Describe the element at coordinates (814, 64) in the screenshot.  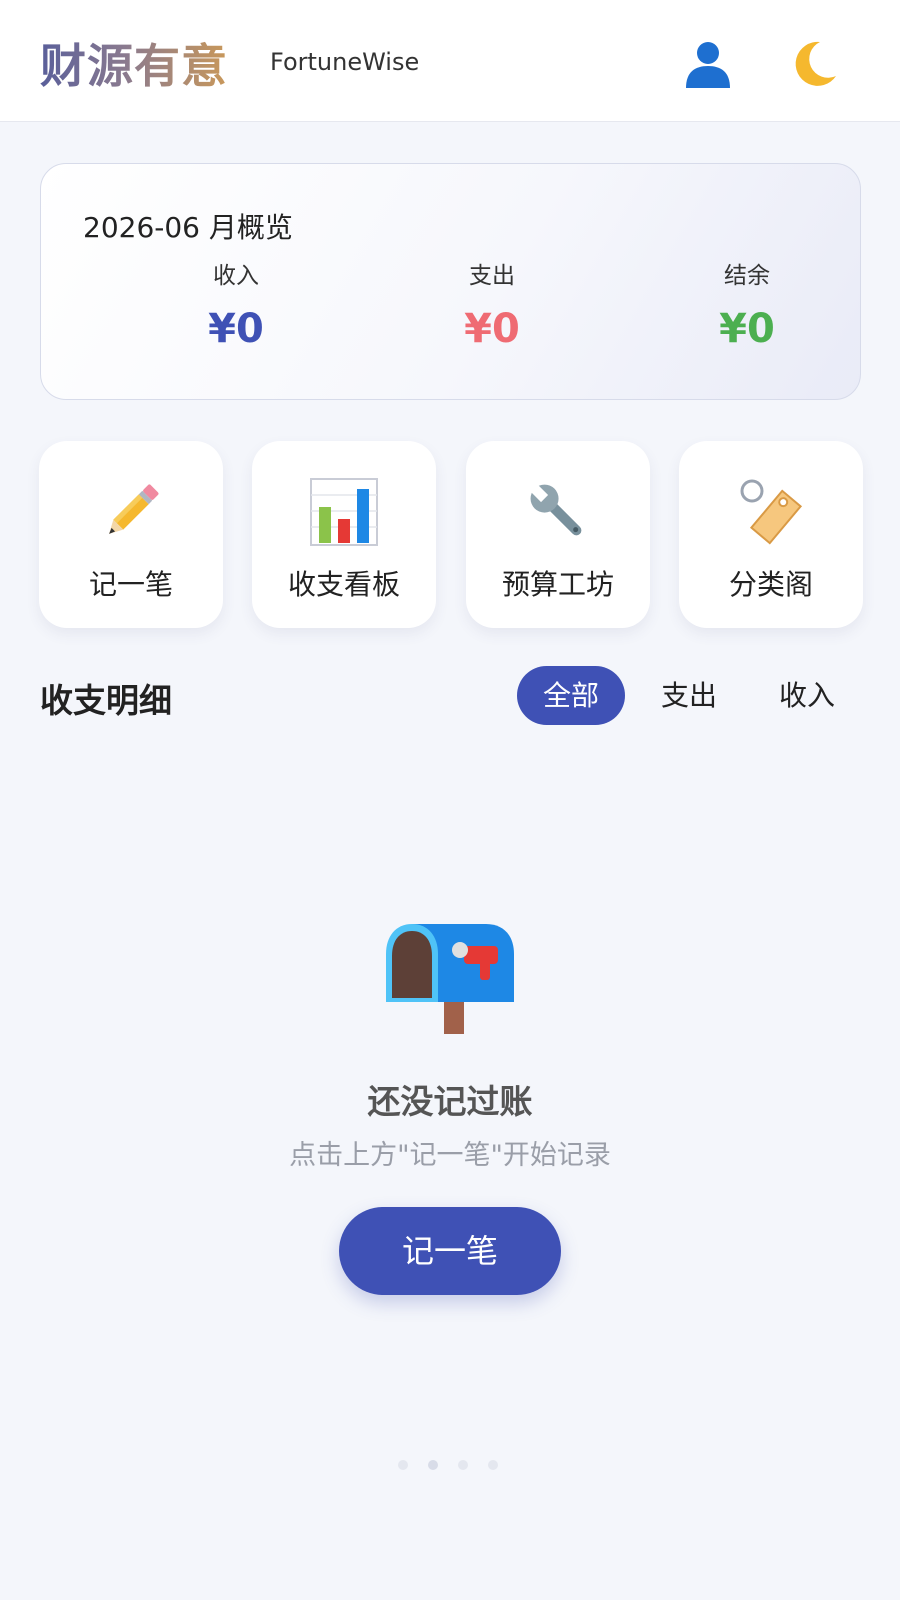
I see `moon-icon` at that location.